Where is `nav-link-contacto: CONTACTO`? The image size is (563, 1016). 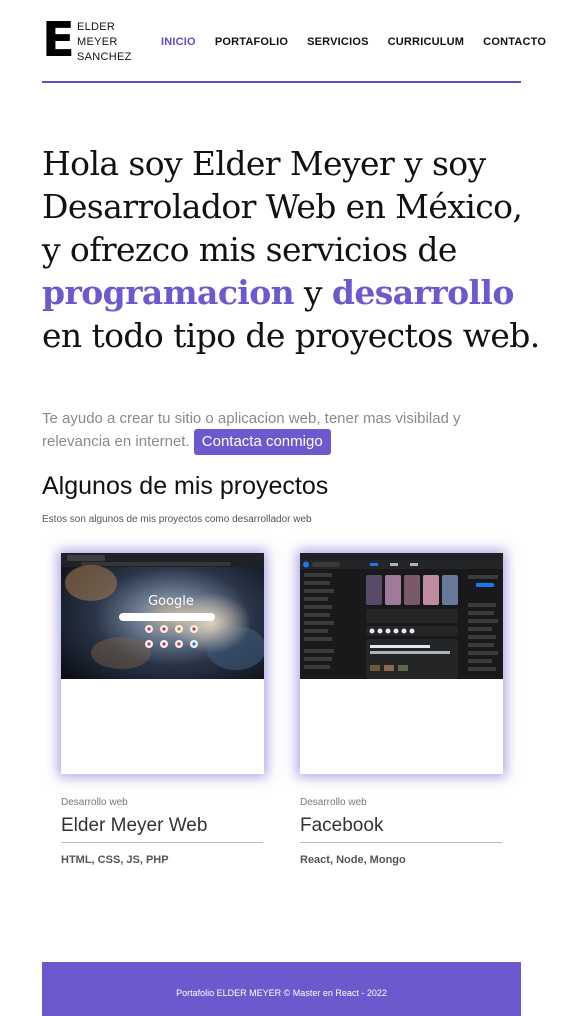 nav-link-contacto: CONTACTO is located at coordinates (514, 42).